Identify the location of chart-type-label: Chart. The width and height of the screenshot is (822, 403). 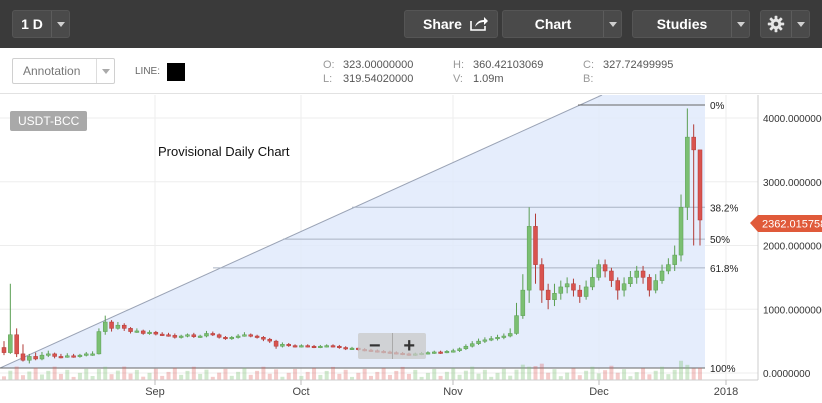
(553, 24).